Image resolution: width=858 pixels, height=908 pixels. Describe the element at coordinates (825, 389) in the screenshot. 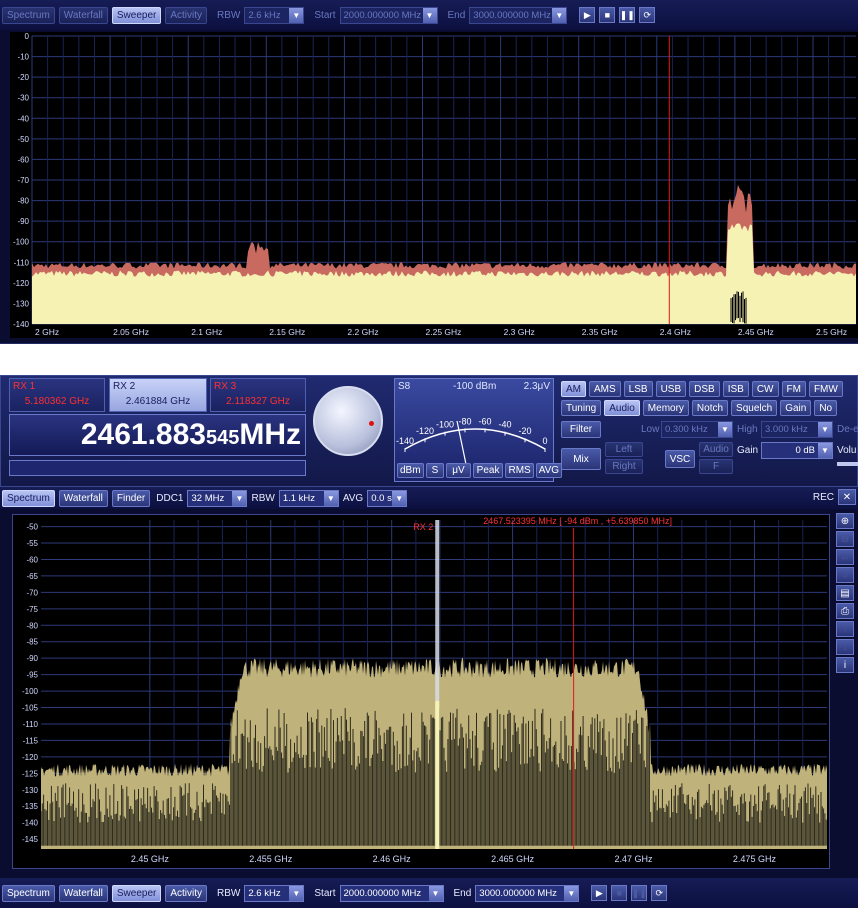

I see `mode-fmw-button: FMW` at that location.